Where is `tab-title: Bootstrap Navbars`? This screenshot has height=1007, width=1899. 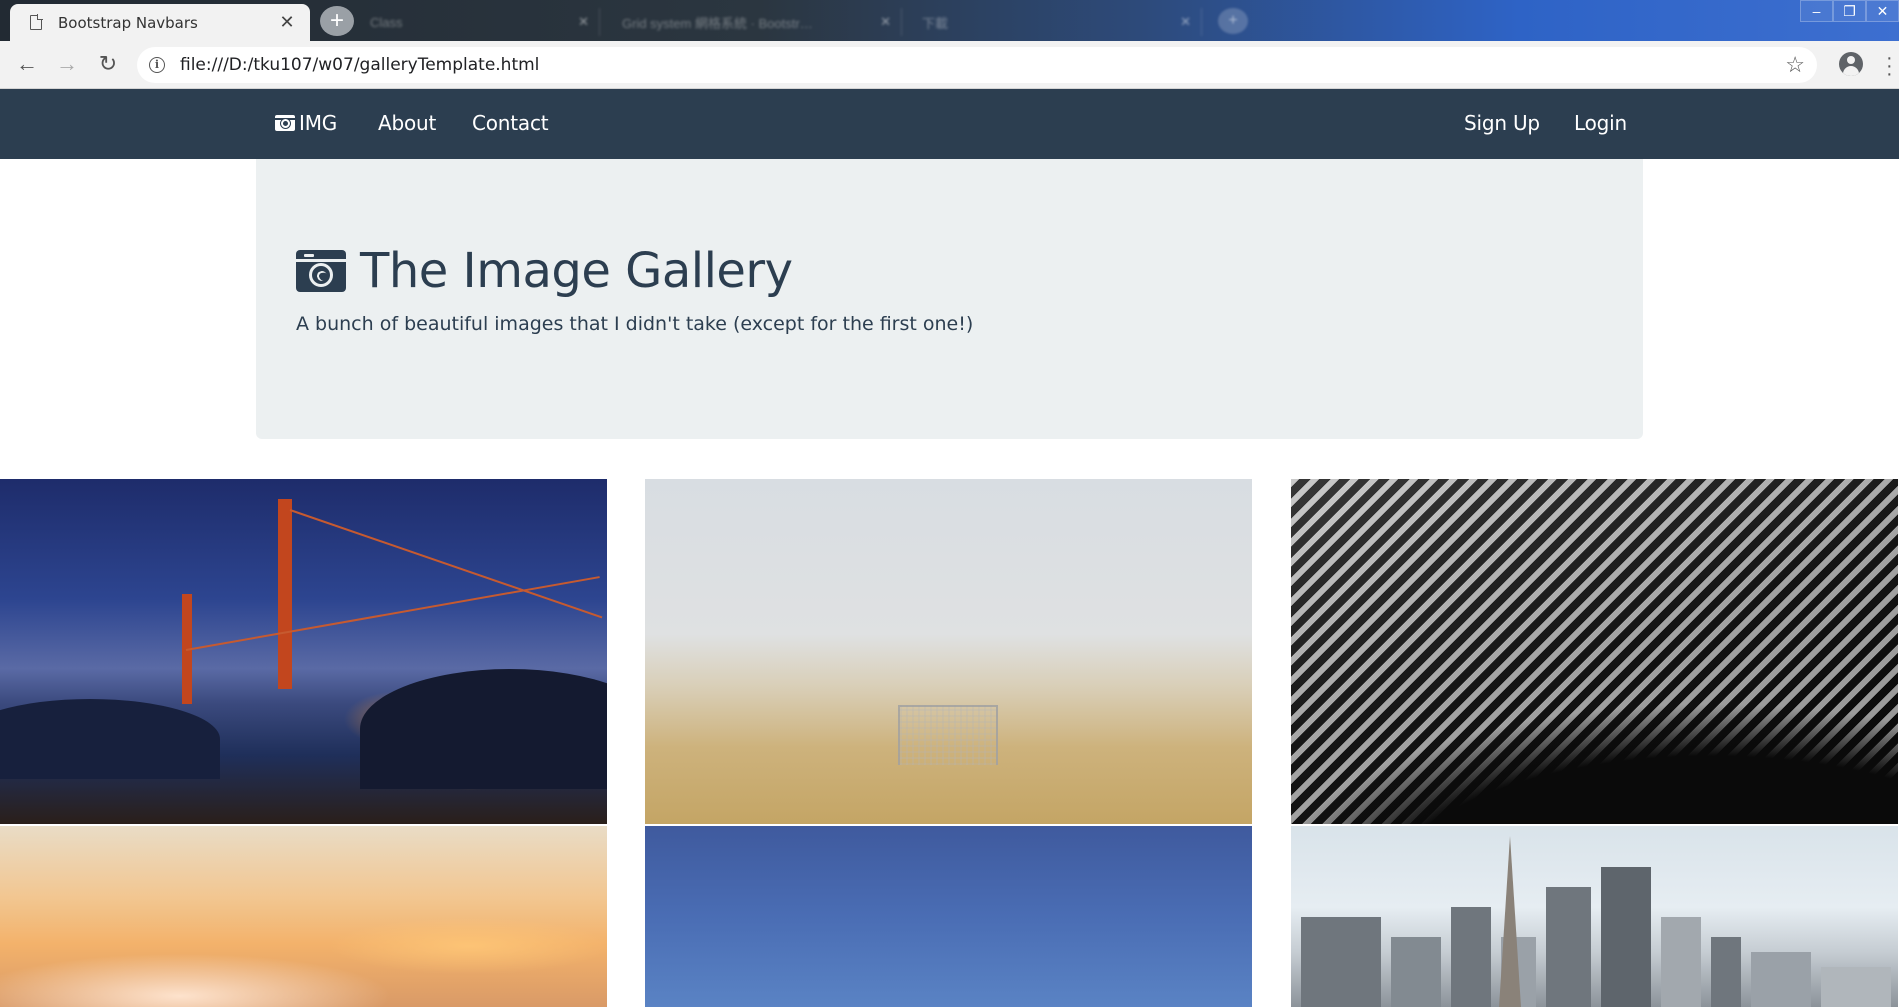
tab-title: Bootstrap Navbars is located at coordinates (128, 22).